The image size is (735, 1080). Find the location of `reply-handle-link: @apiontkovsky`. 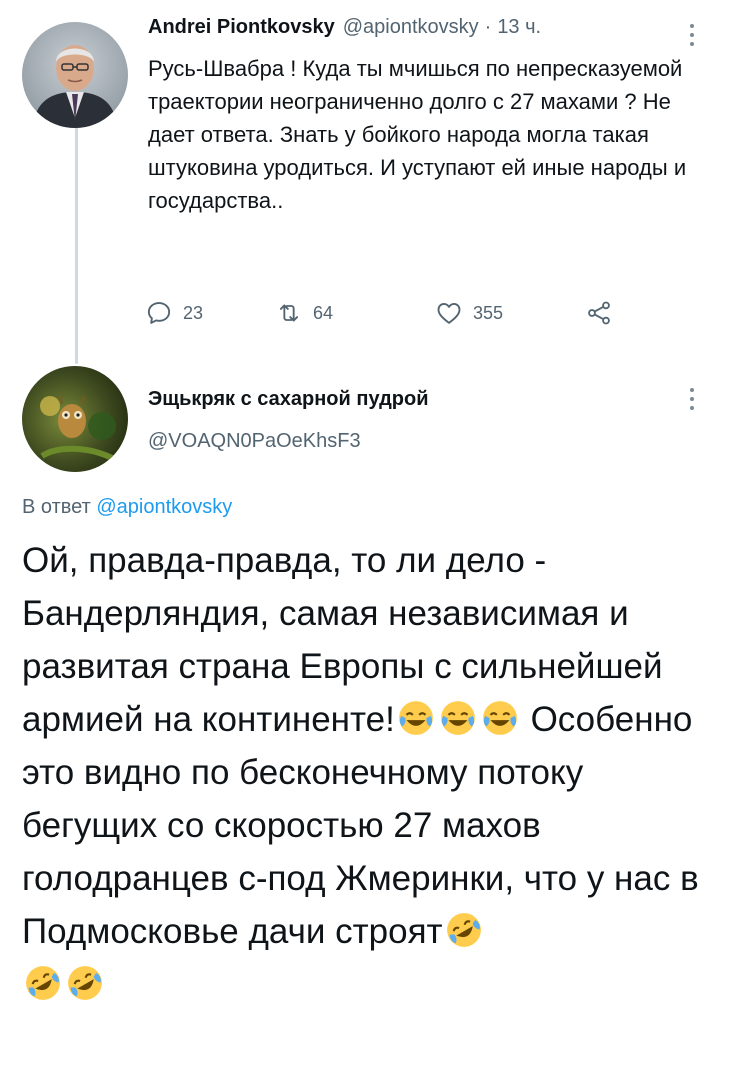

reply-handle-link: @apiontkovsky is located at coordinates (164, 507).